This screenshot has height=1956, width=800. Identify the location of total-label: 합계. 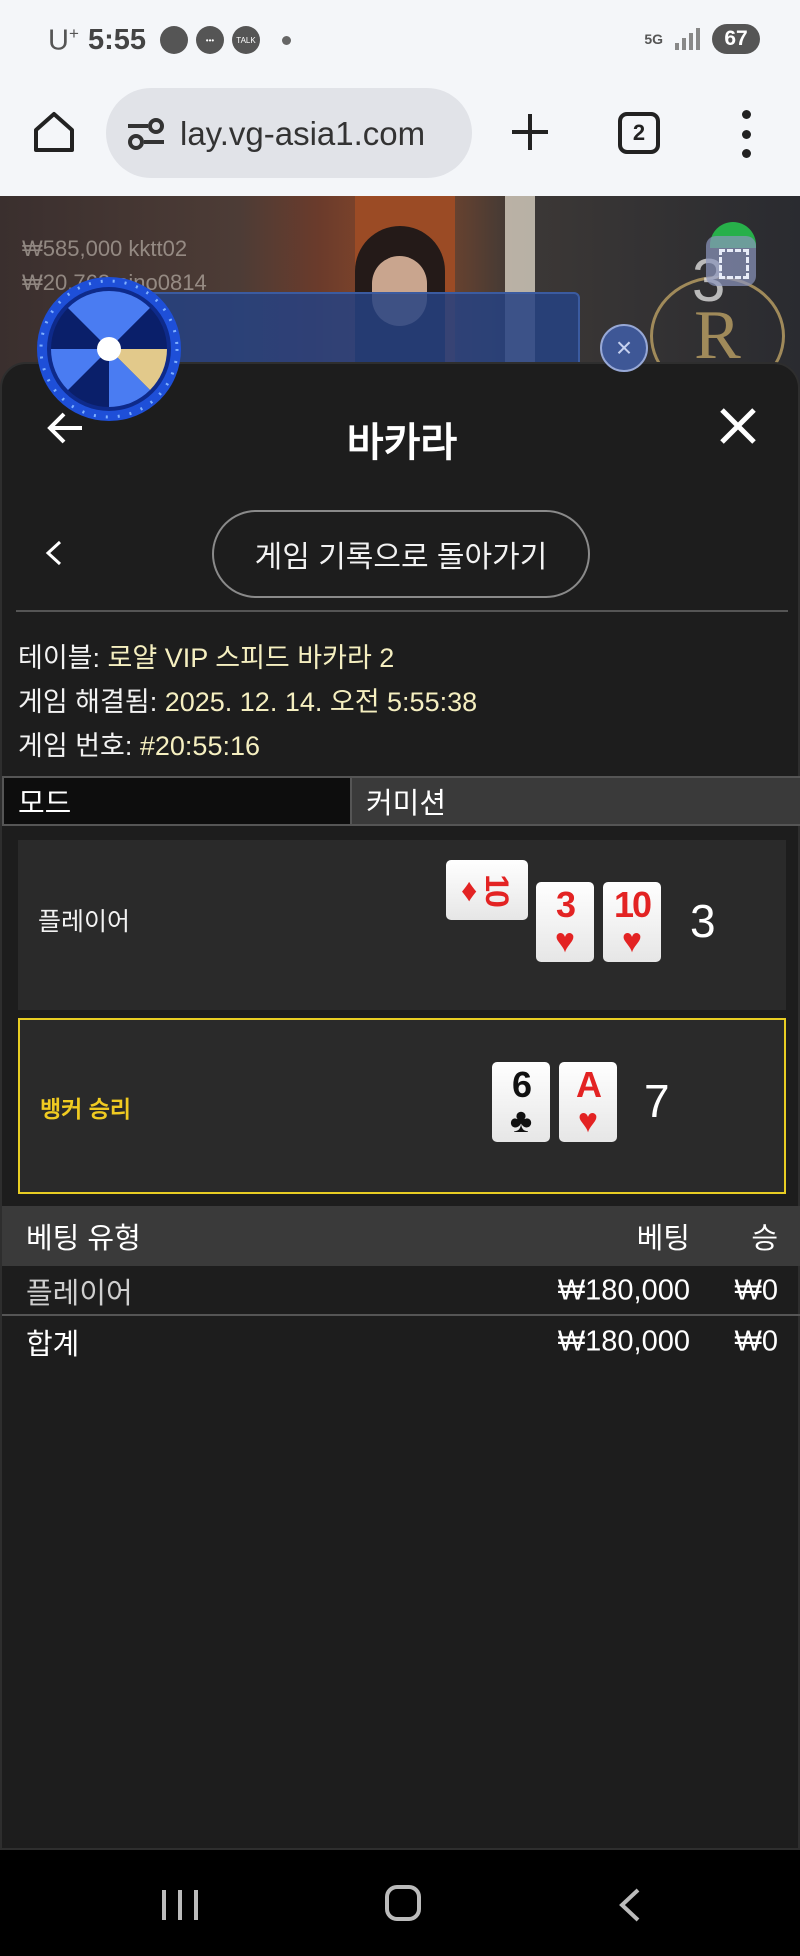
(53, 1345).